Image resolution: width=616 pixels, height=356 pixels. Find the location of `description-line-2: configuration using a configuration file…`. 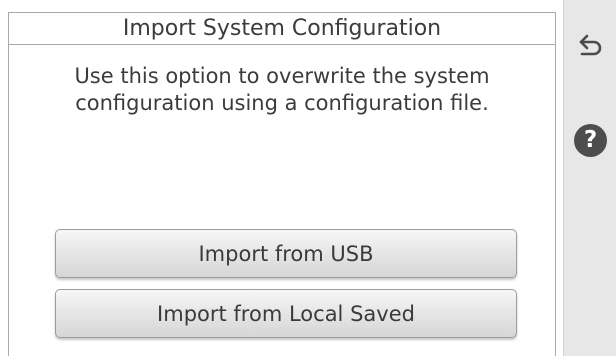

description-line-2: configuration using a configuration file… is located at coordinates (282, 103).